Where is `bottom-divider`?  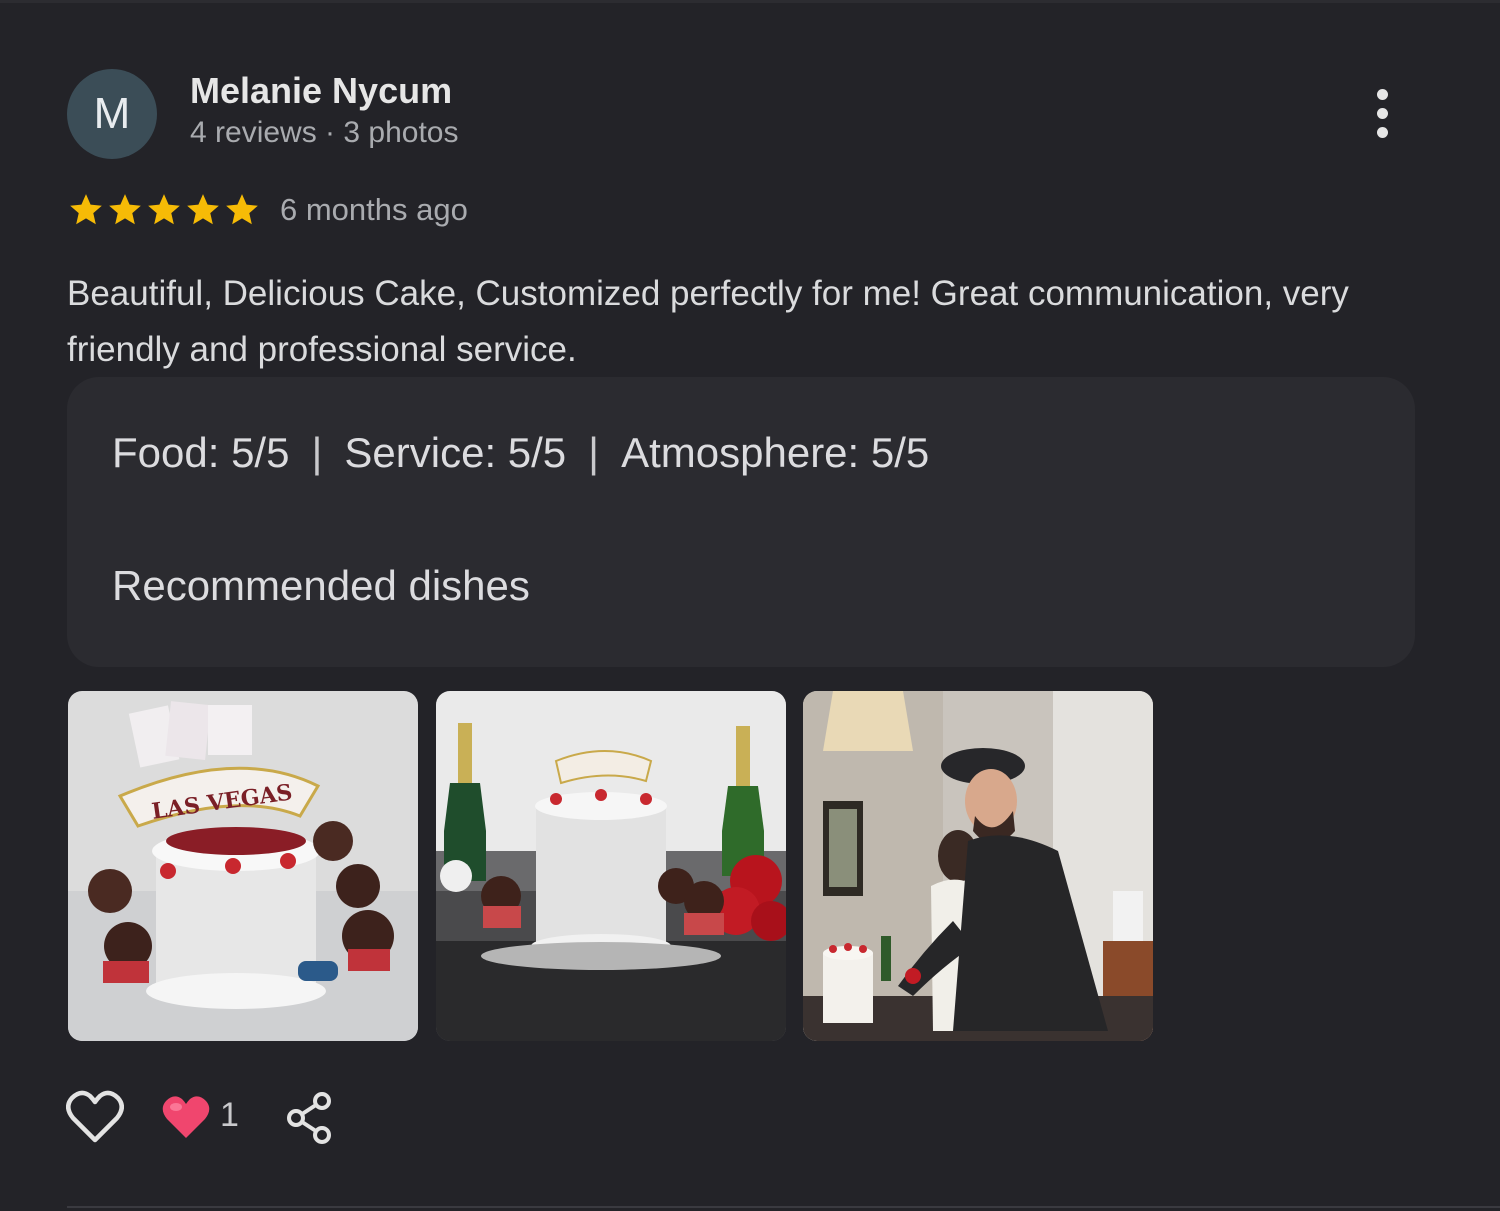 bottom-divider is located at coordinates (783, 1207).